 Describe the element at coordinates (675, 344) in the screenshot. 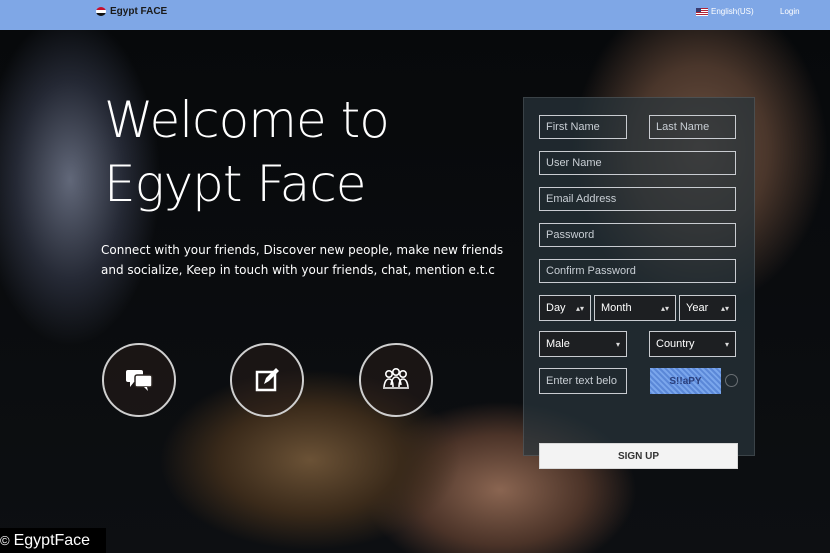

I see `country-select-value: Country` at that location.